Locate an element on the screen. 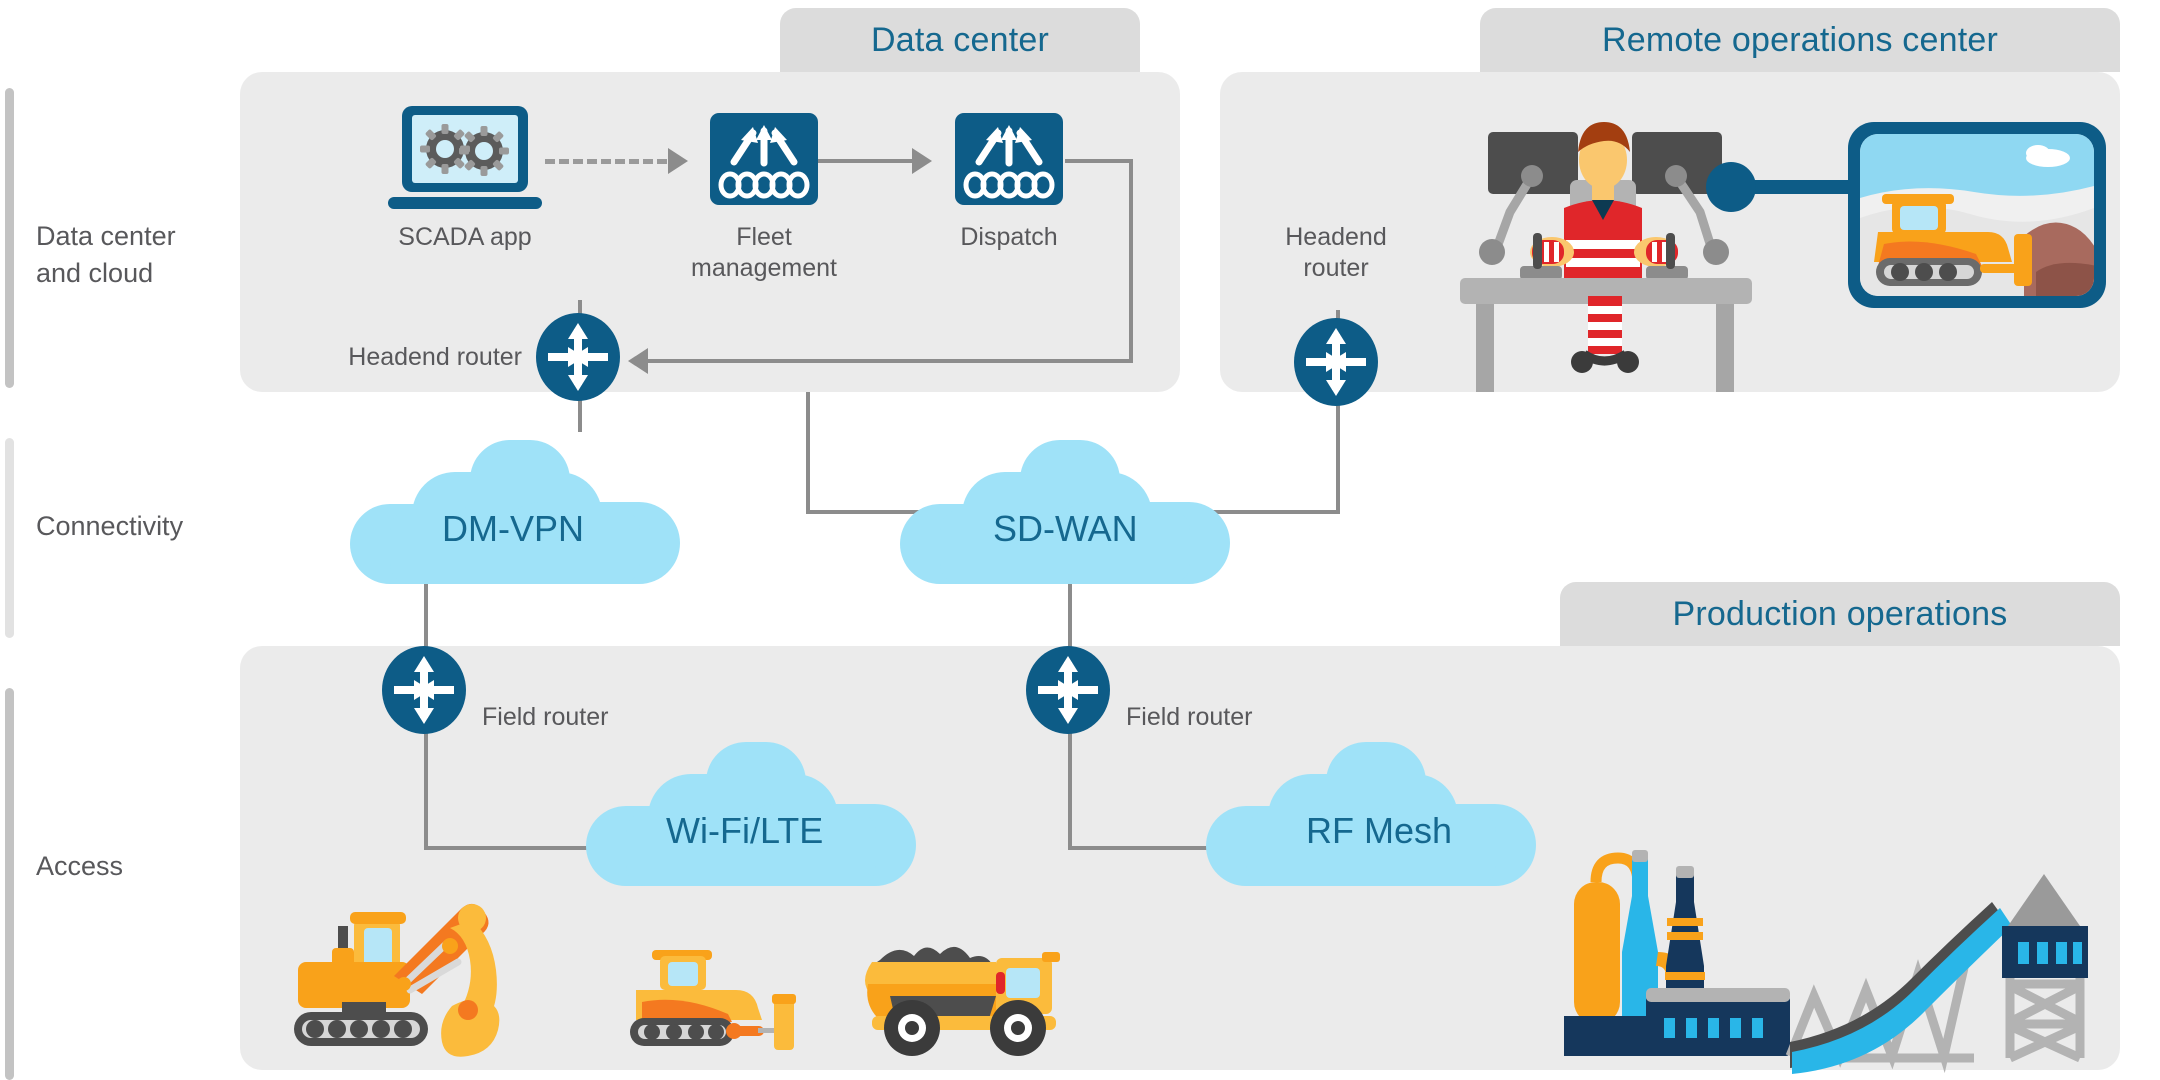  headend-router-remote-node is located at coordinates (1336, 362).